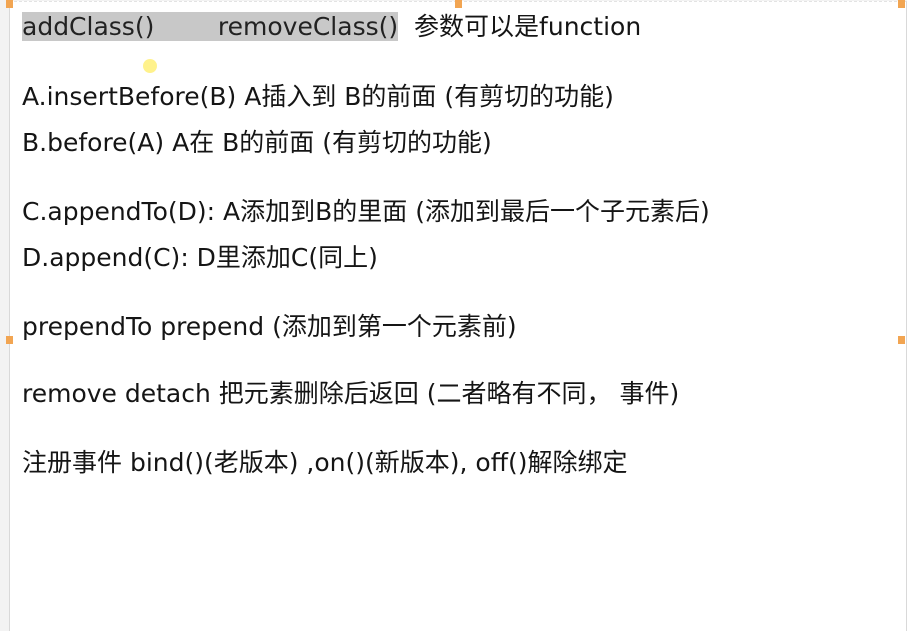 The height and width of the screenshot is (631, 907). I want to click on pointer-highlight-dot, so click(150, 66).